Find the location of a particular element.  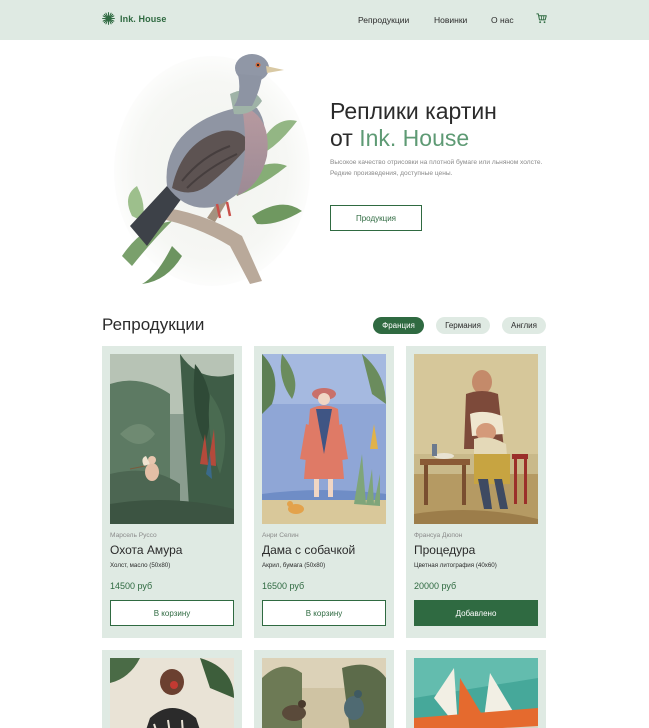

starburst-icon is located at coordinates (108, 18).